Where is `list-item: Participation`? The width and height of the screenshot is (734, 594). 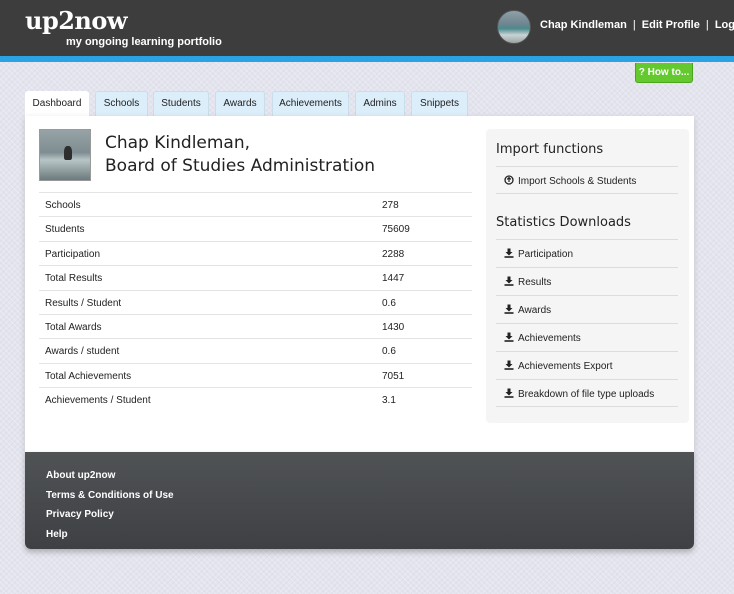 list-item: Participation is located at coordinates (587, 253).